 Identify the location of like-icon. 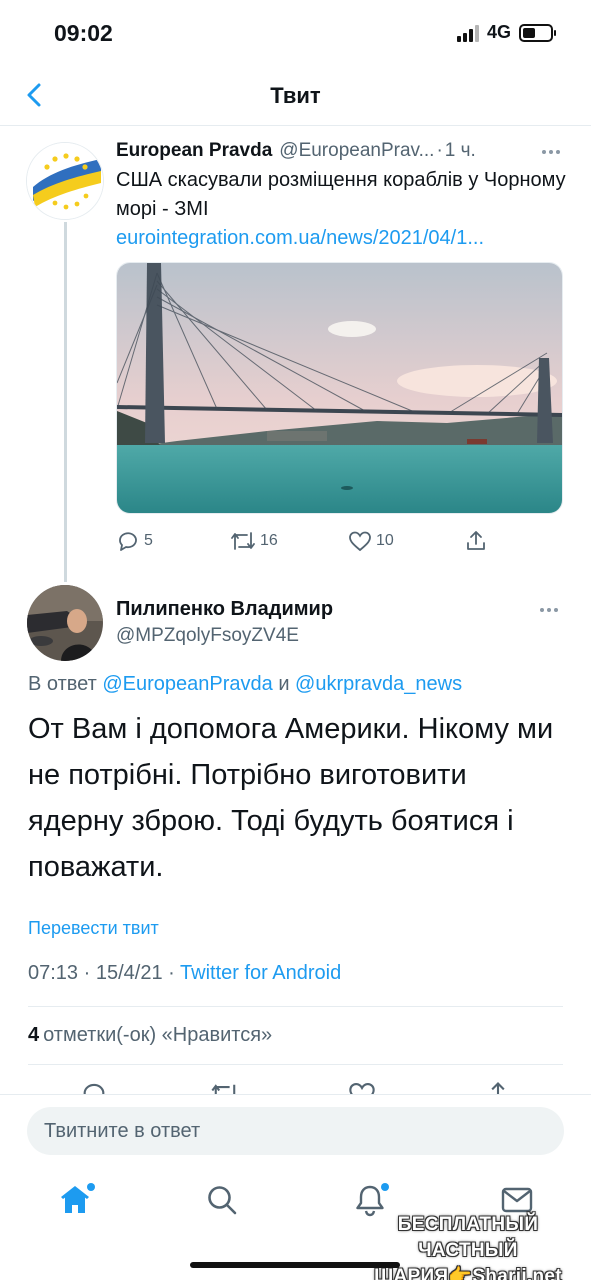
(360, 541).